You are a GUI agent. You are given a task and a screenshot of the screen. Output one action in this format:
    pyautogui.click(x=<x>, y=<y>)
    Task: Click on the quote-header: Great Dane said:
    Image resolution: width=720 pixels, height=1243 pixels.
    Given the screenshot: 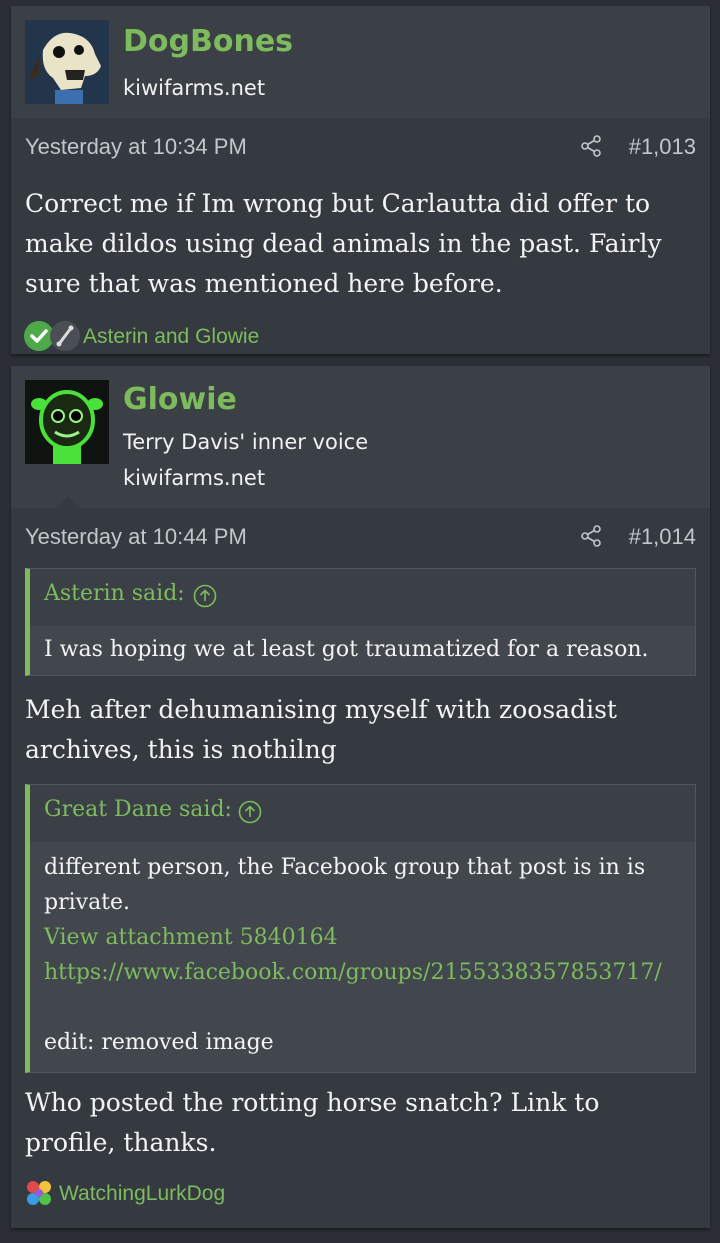 What is the action you would take?
    pyautogui.click(x=362, y=813)
    